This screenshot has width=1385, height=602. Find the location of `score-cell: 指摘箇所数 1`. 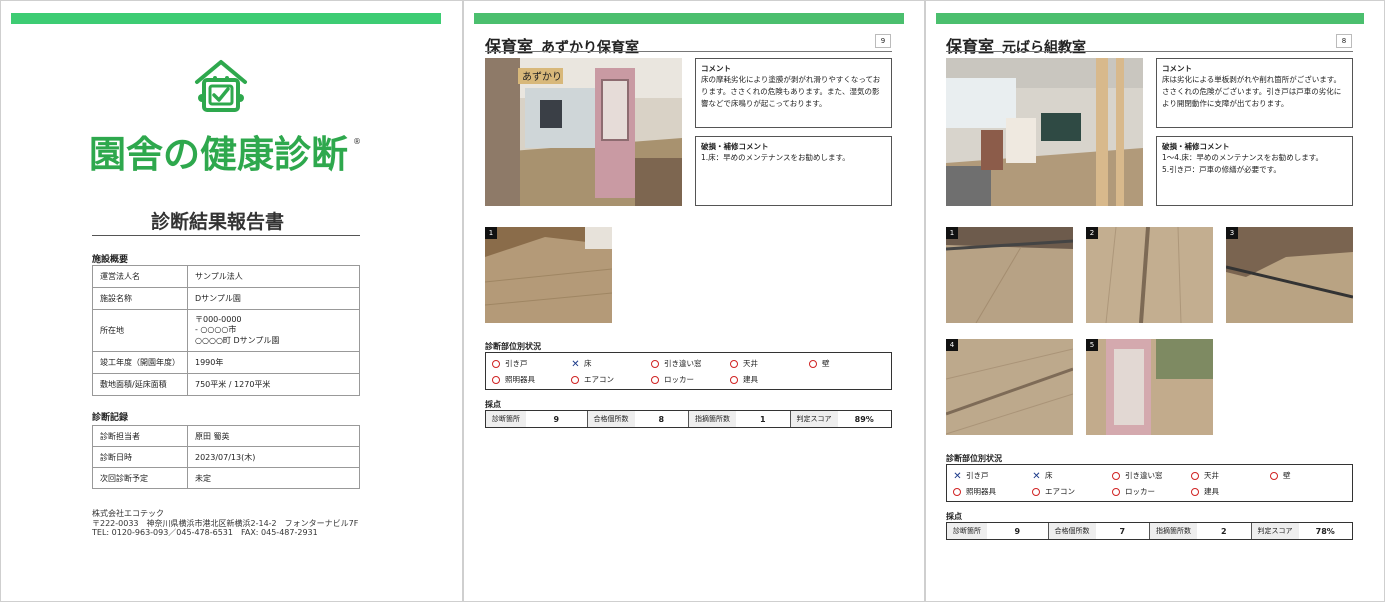

score-cell: 指摘箇所数 1 is located at coordinates (740, 419).